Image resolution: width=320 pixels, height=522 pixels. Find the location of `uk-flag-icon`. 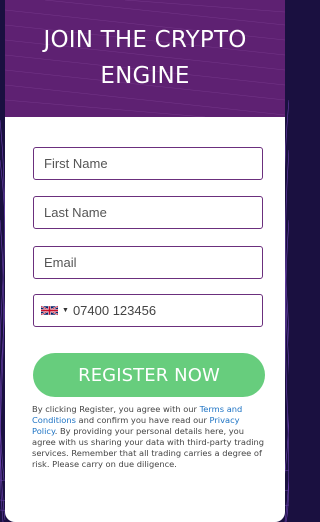

uk-flag-icon is located at coordinates (49, 310).